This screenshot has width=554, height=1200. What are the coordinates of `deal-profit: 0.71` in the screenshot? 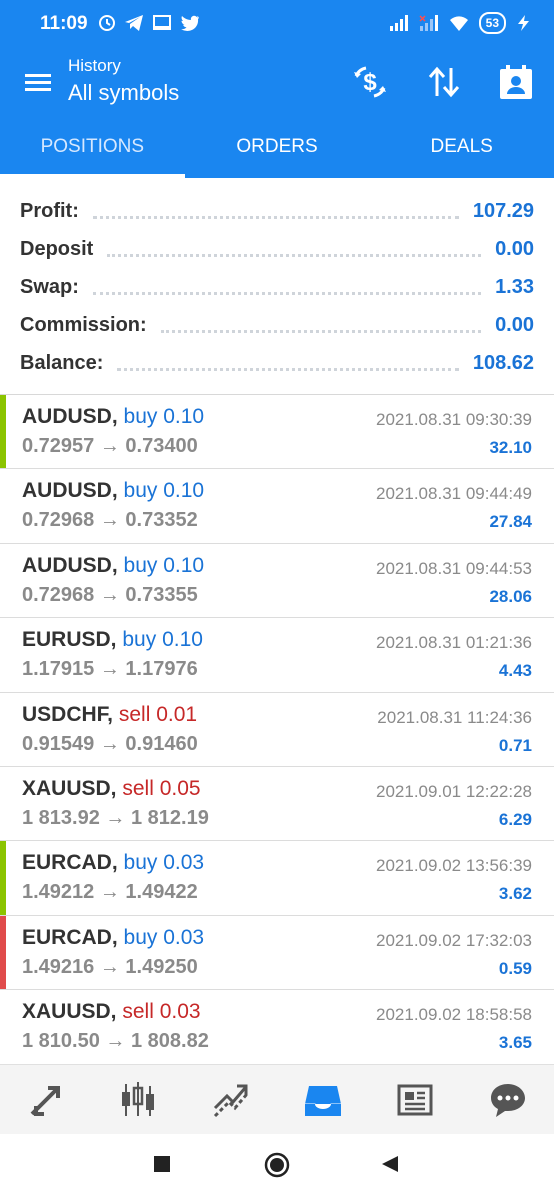 It's located at (515, 745).